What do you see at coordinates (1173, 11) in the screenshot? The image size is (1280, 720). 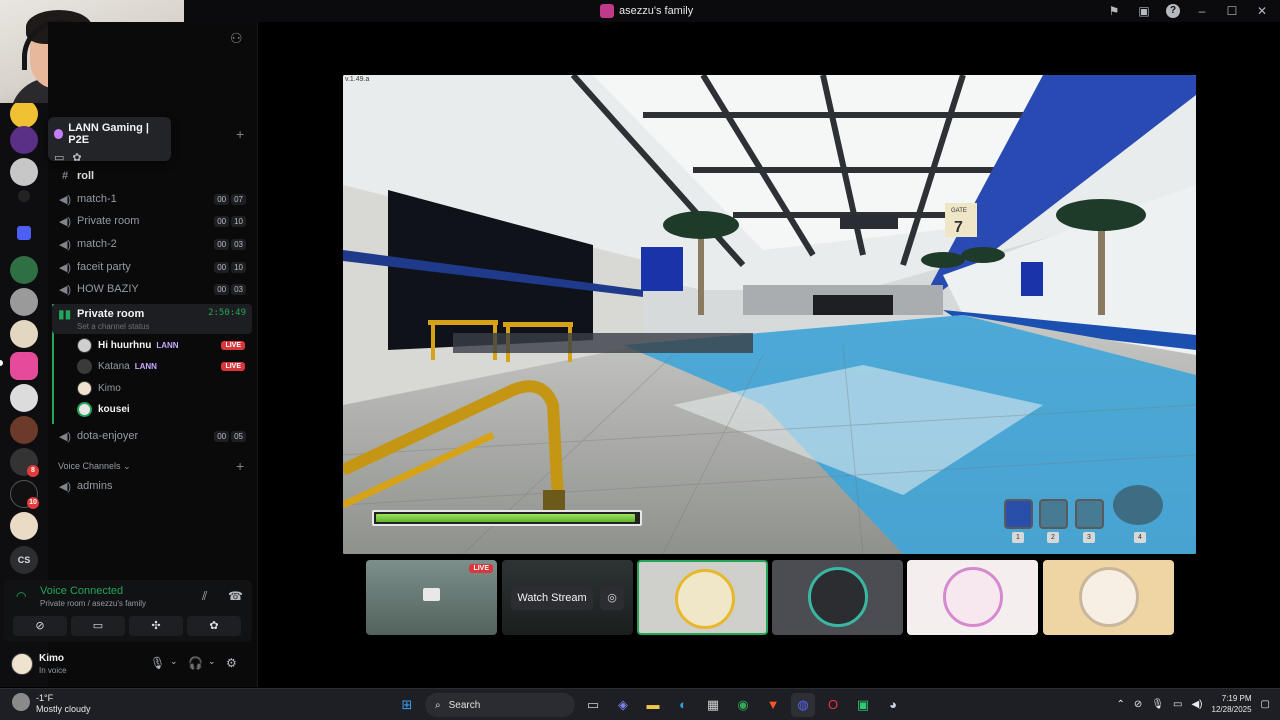 I see `help-icon: ?` at bounding box center [1173, 11].